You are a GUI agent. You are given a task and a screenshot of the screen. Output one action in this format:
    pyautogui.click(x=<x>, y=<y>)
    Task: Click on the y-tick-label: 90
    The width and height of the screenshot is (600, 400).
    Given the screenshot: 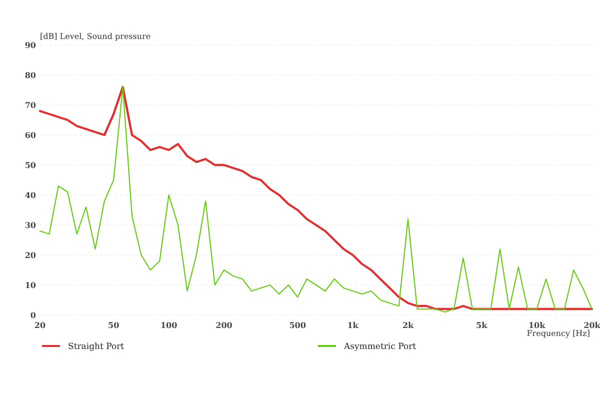 What is the action you would take?
    pyautogui.click(x=30, y=45)
    